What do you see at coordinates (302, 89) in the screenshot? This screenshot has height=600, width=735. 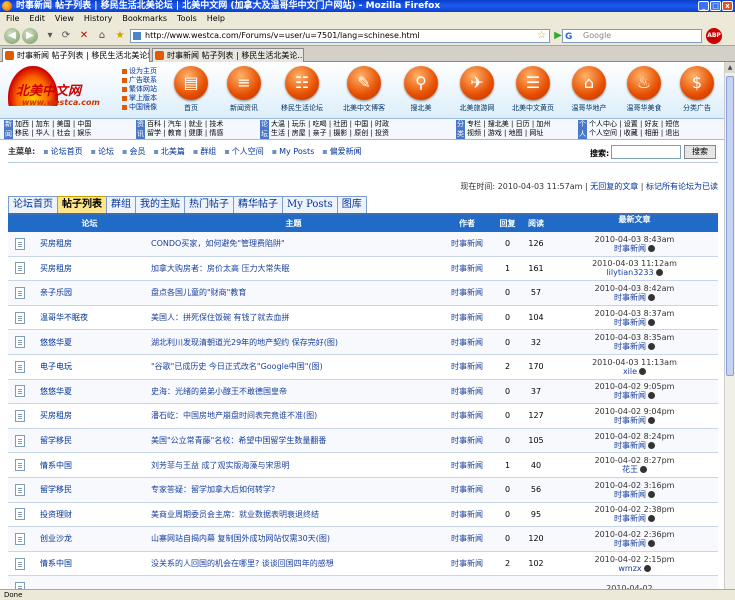 I see `nav-forum: ☷ 移民生活论坛` at bounding box center [302, 89].